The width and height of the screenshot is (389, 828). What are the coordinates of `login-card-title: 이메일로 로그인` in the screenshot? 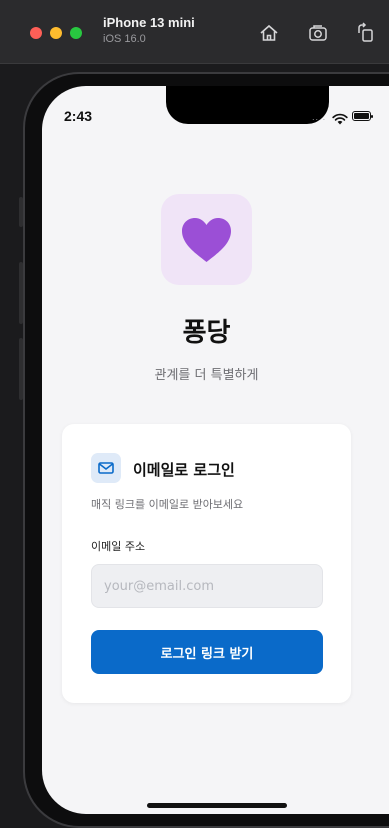 It's located at (184, 470).